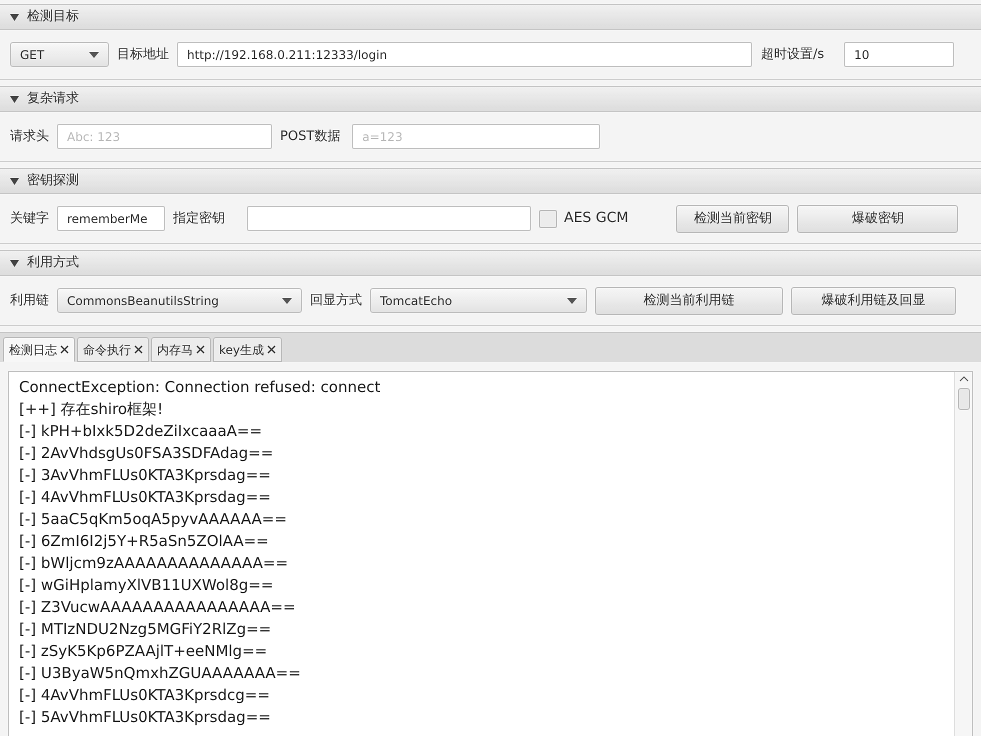  What do you see at coordinates (199, 219) in the screenshot?
I see `field-label: 指定密钥` at bounding box center [199, 219].